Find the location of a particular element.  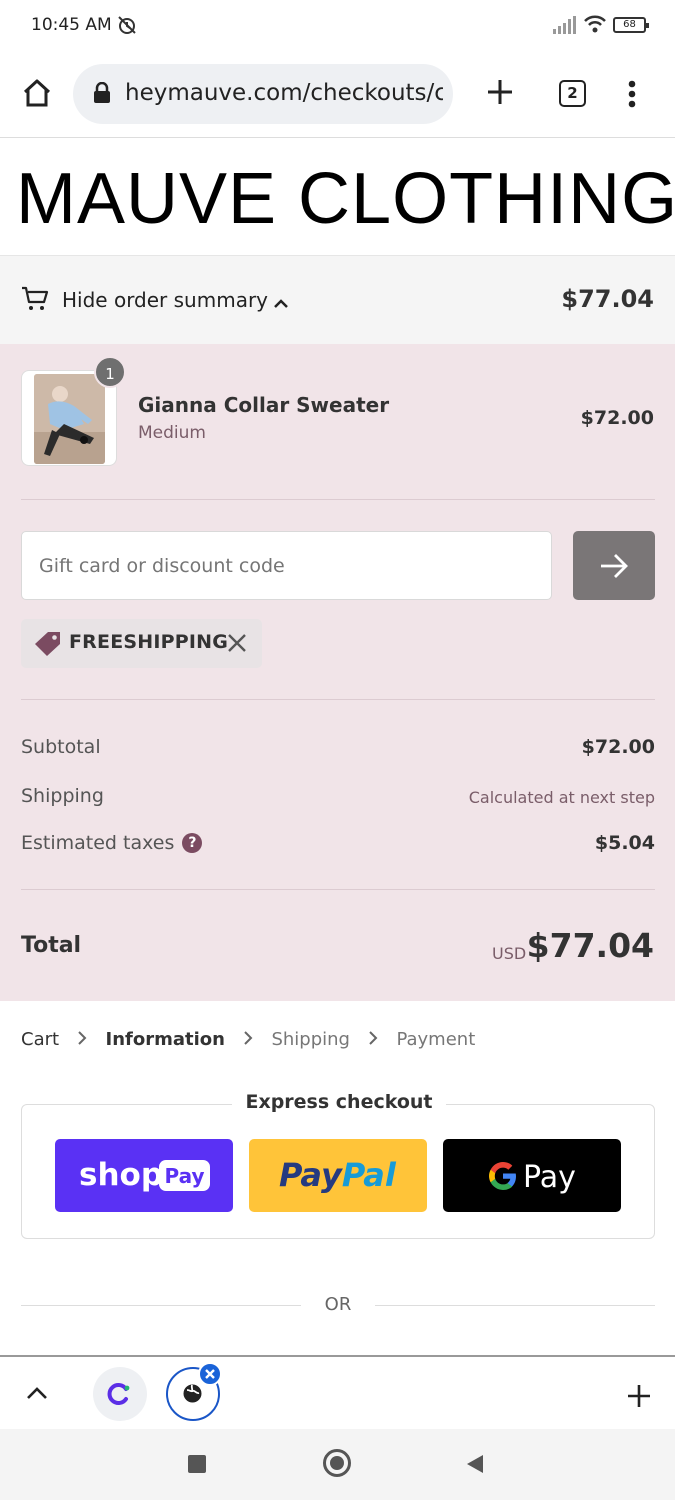

paypal-pay: Pay is located at coordinates (311, 1175).